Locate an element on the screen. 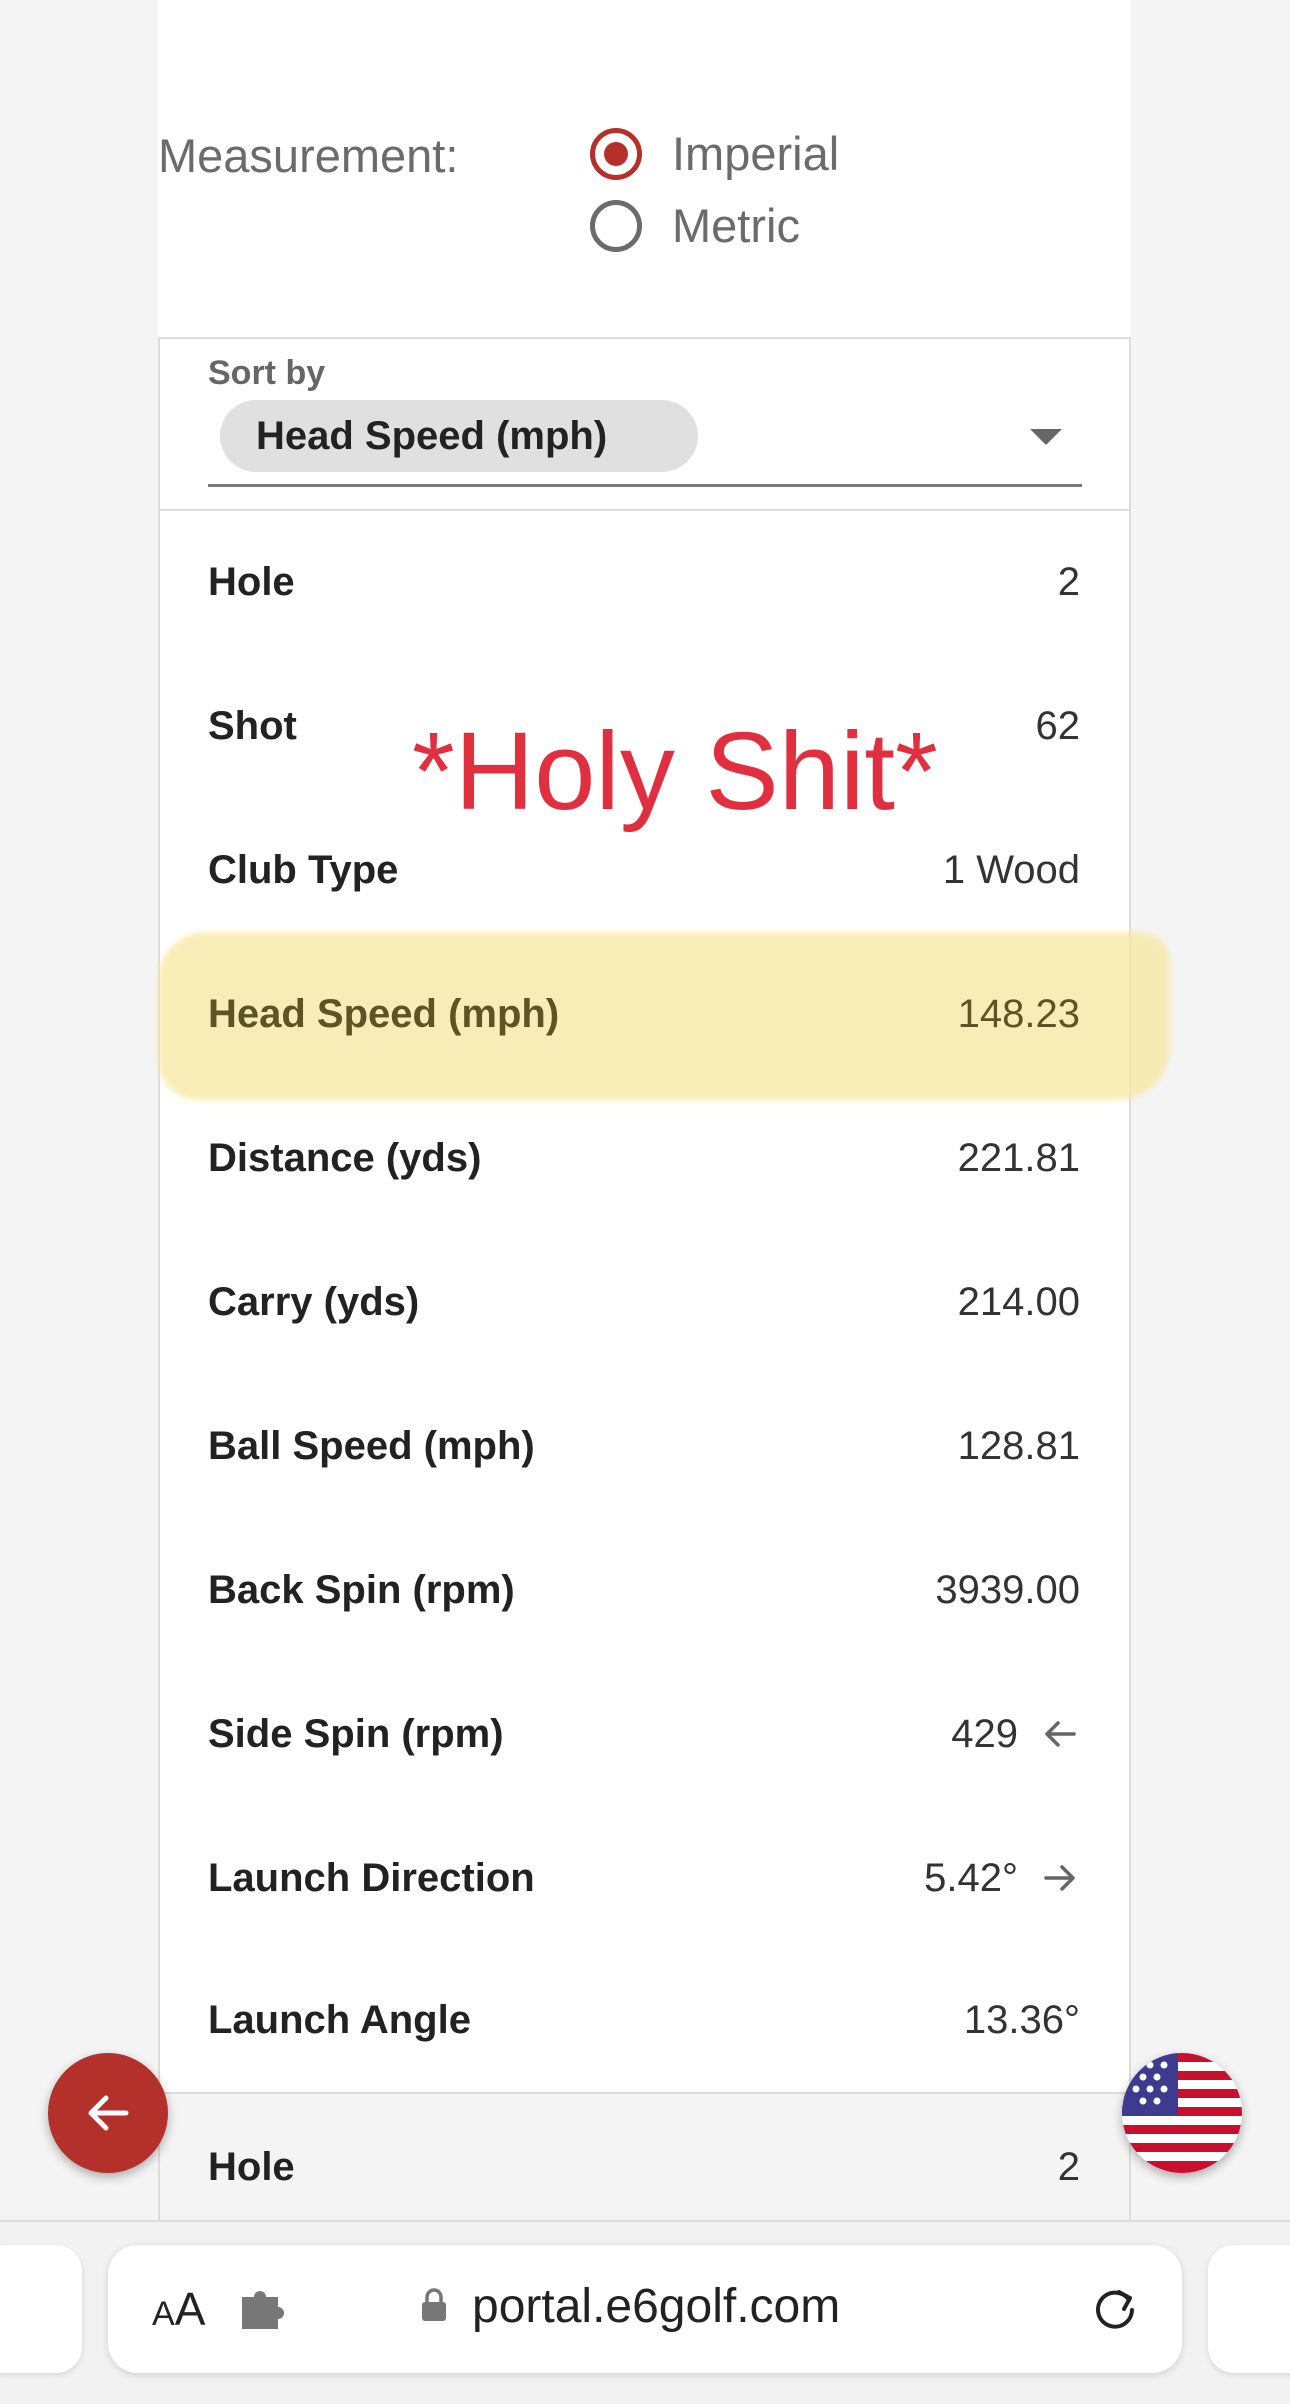 The width and height of the screenshot is (1290, 2404). lock-icon is located at coordinates (434, 2304).